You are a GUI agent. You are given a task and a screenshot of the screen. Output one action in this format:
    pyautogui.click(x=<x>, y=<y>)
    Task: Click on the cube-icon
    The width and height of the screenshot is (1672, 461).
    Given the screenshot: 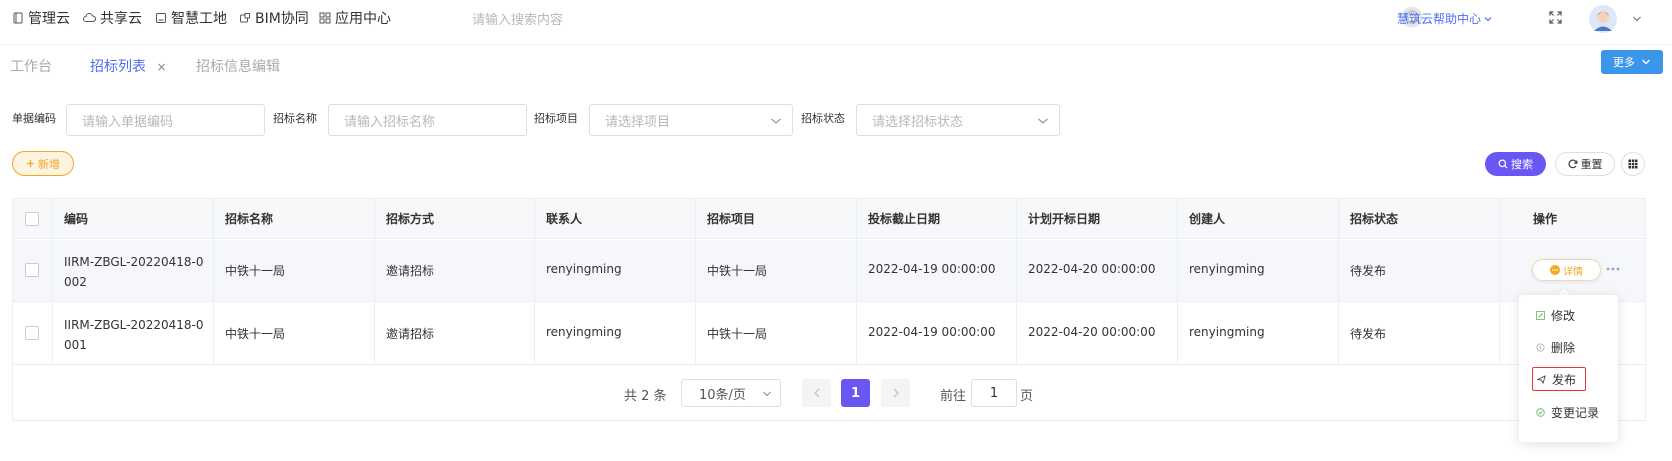 What is the action you would take?
    pyautogui.click(x=245, y=18)
    